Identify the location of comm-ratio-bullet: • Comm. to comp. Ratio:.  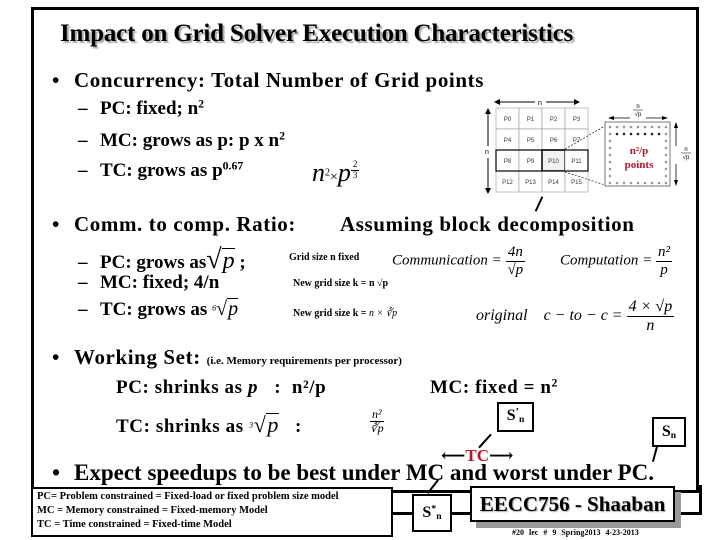
(174, 224).